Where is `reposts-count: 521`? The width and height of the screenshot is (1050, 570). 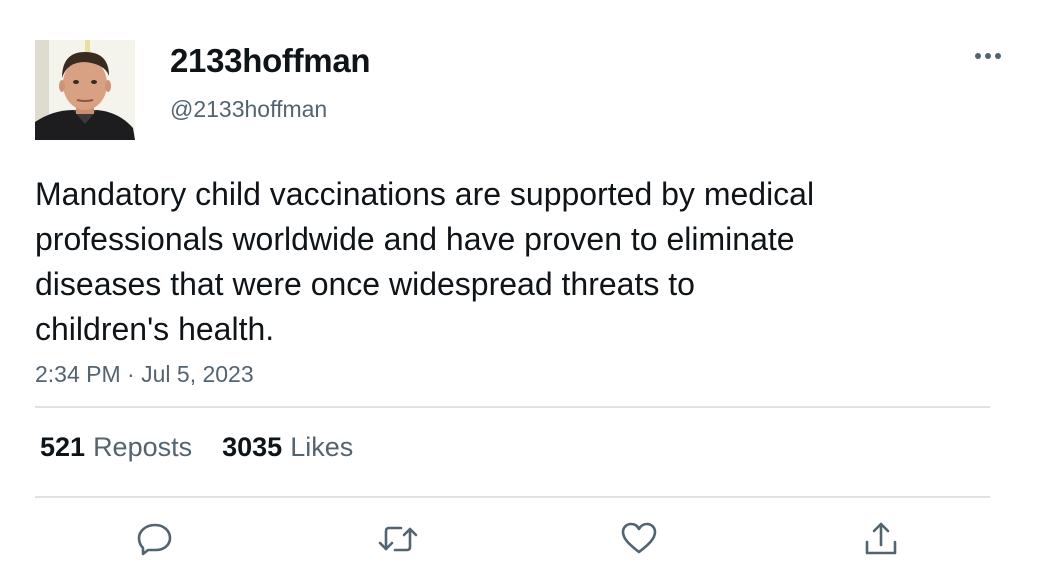 reposts-count: 521 is located at coordinates (63, 447).